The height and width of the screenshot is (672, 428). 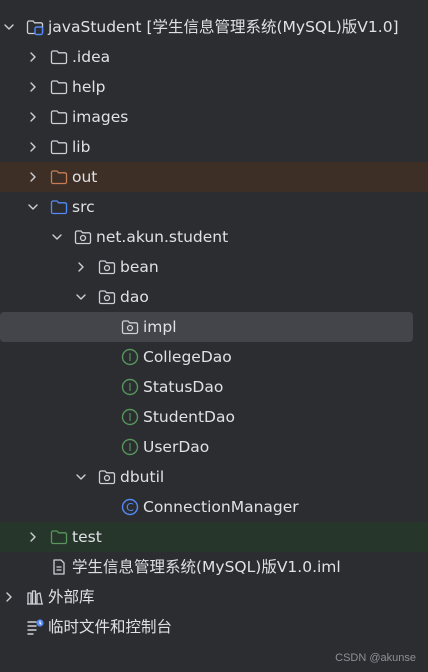 I want to click on tree-node-label: bean, so click(x=139, y=267).